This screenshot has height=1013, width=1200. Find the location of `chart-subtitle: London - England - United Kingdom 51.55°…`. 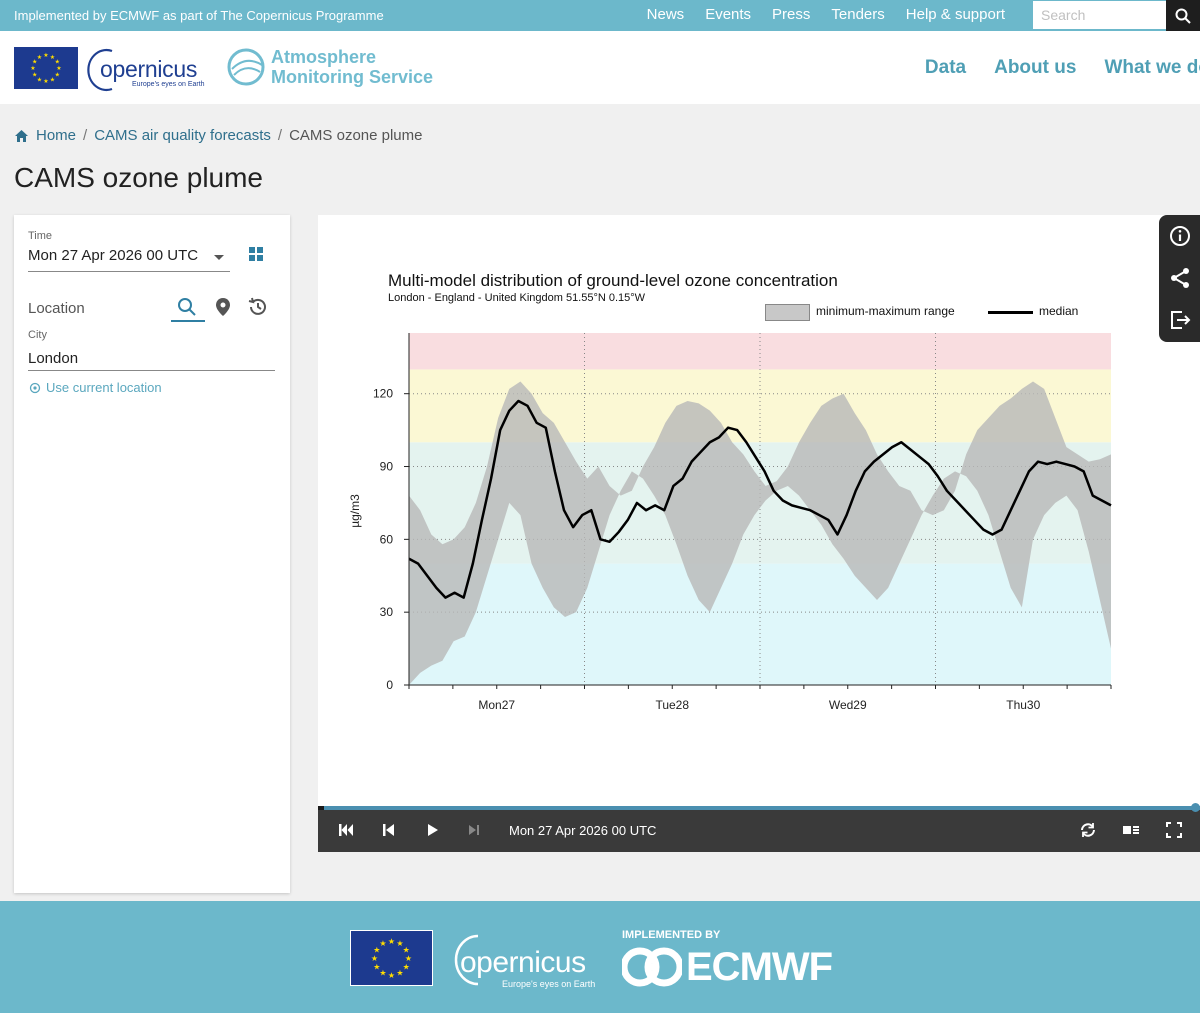

chart-subtitle: London - England - United Kingdom 51.55°… is located at coordinates (517, 298).